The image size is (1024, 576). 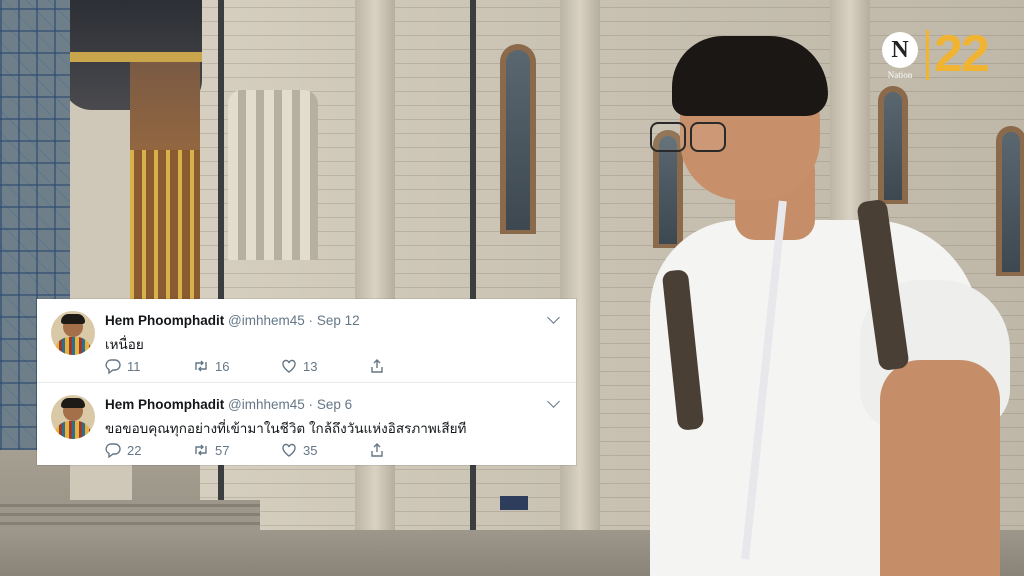 What do you see at coordinates (514, 503) in the screenshot?
I see `wall-sign` at bounding box center [514, 503].